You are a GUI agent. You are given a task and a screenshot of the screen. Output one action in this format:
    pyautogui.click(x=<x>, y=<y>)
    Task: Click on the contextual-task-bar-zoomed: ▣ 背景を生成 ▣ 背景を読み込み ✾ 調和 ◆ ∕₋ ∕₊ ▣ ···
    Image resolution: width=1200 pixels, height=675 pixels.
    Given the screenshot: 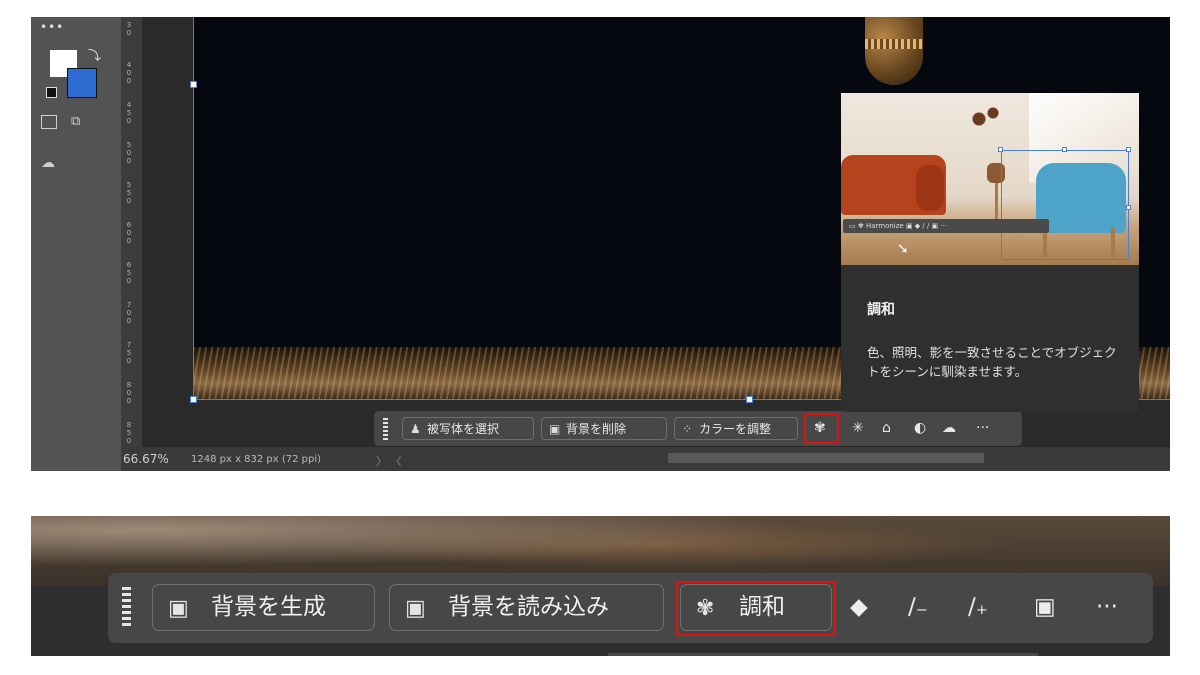 What is the action you would take?
    pyautogui.click(x=630, y=608)
    